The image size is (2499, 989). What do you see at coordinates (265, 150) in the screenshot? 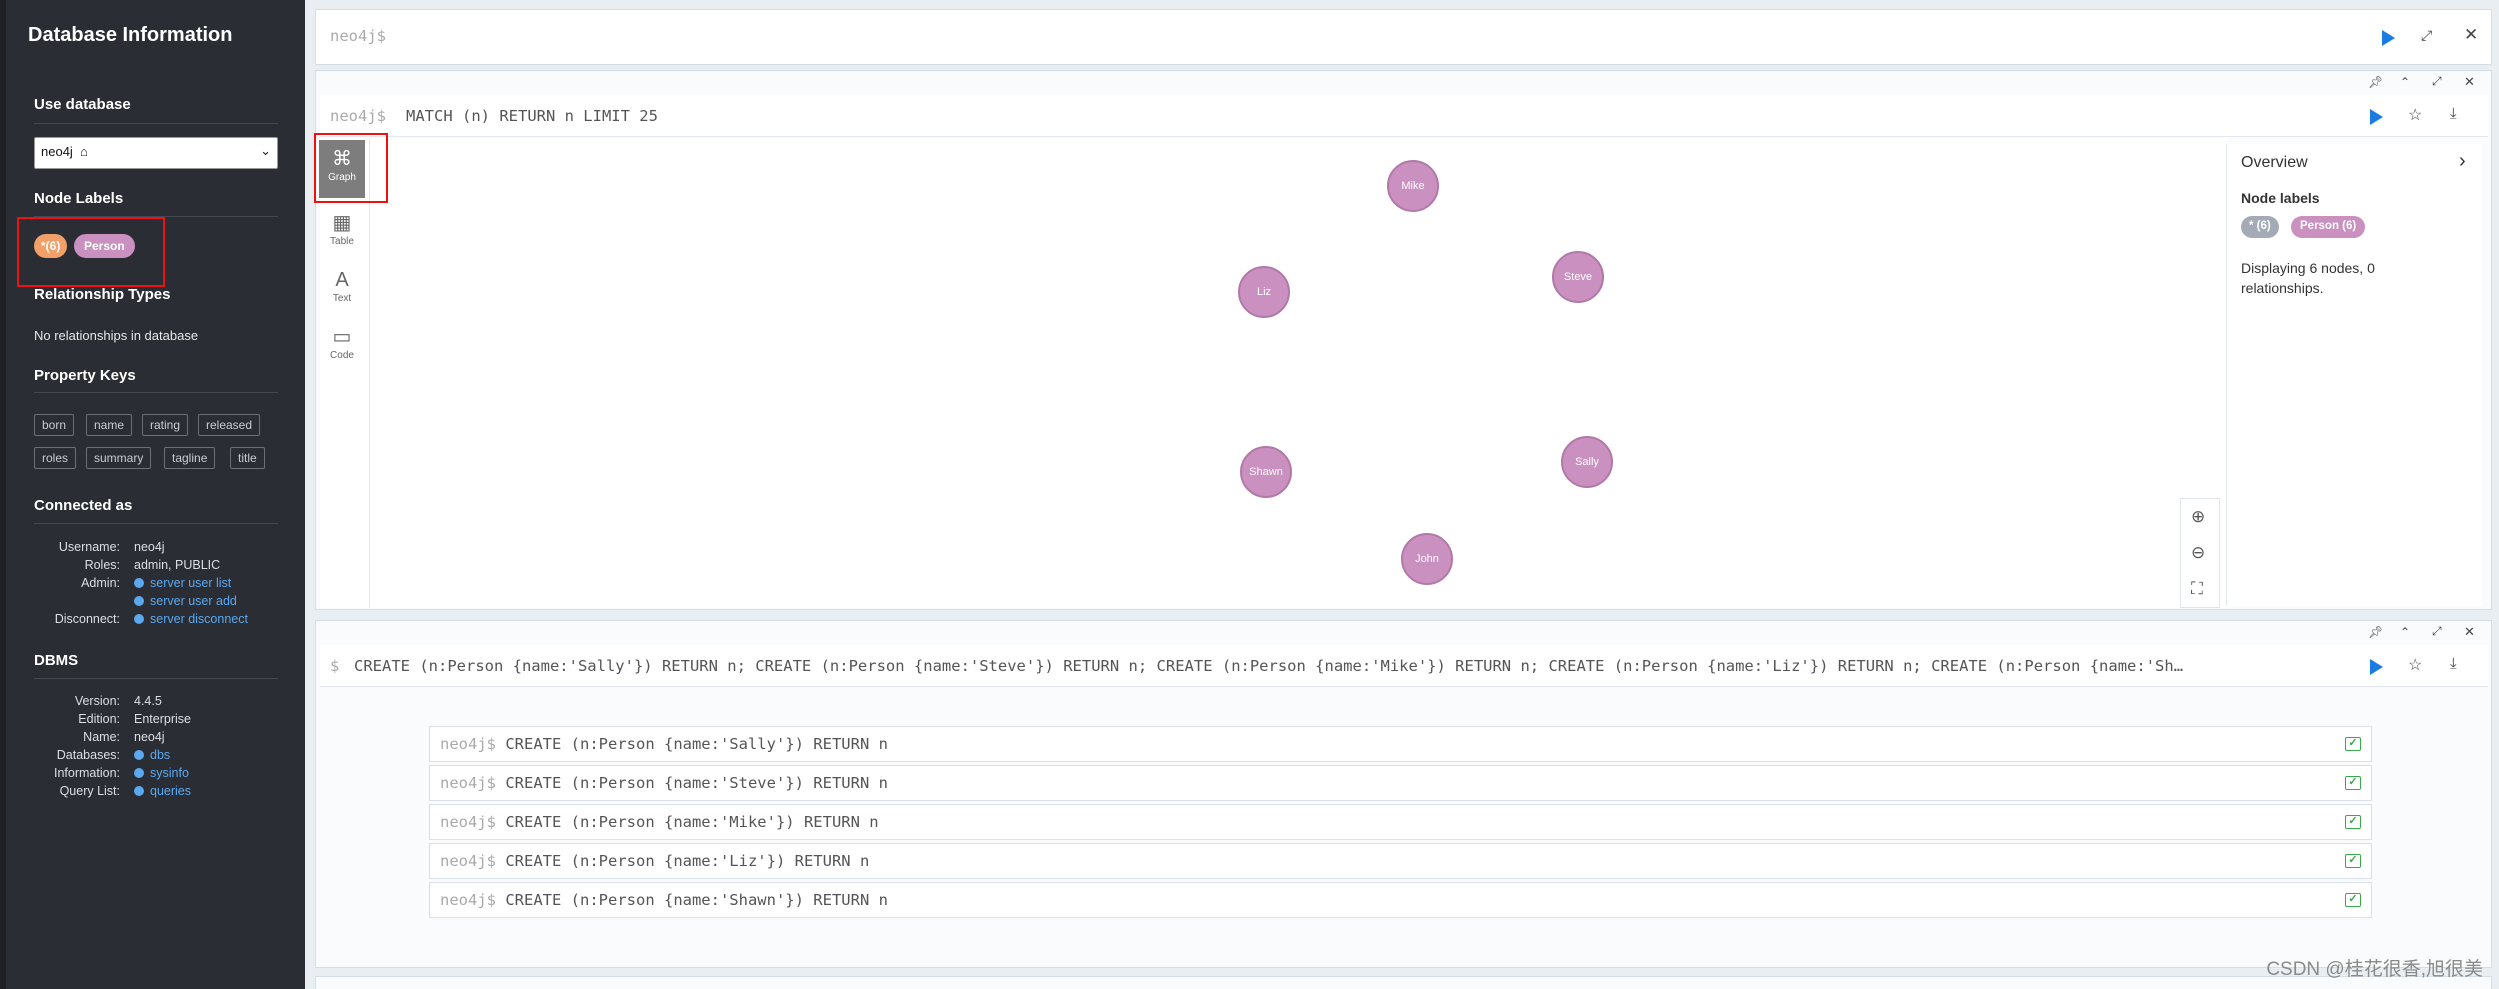
I see `chevron-down-icon: ⌄` at bounding box center [265, 150].